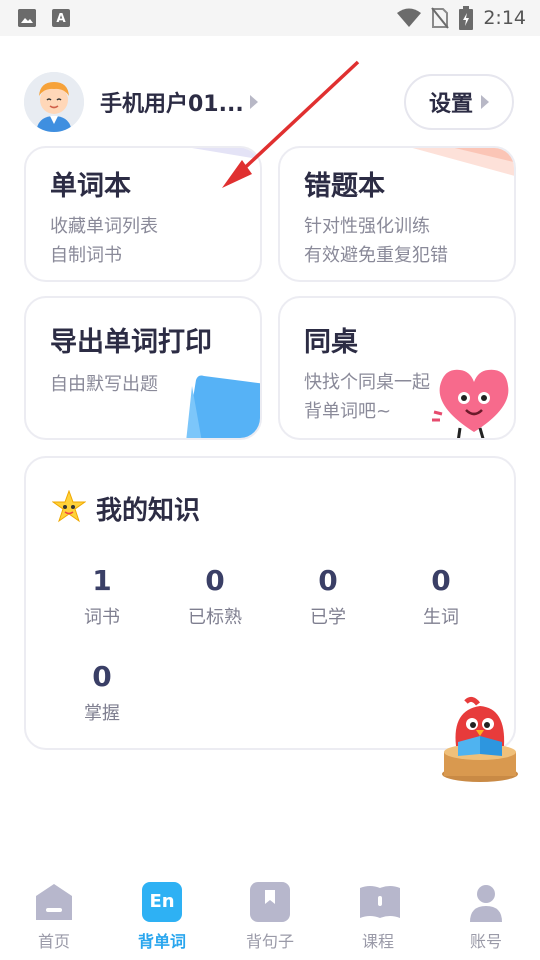 The height and width of the screenshot is (960, 540). I want to click on card-subtitle: 收藏单词列表, so click(104, 226).